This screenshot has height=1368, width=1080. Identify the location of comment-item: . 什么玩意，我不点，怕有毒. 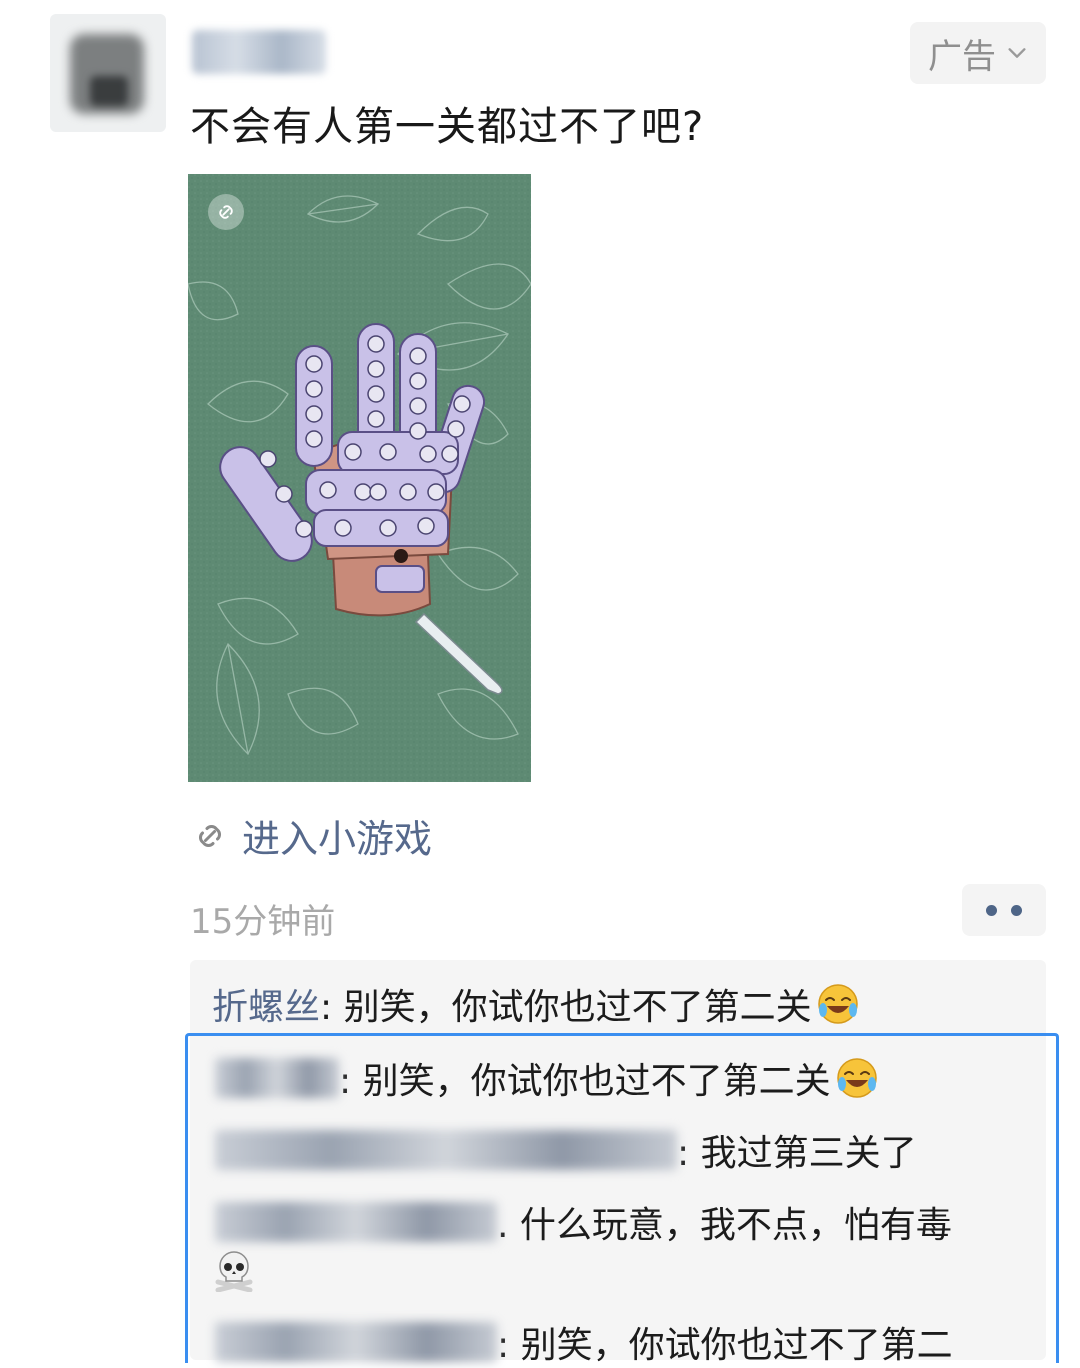
(583, 1222).